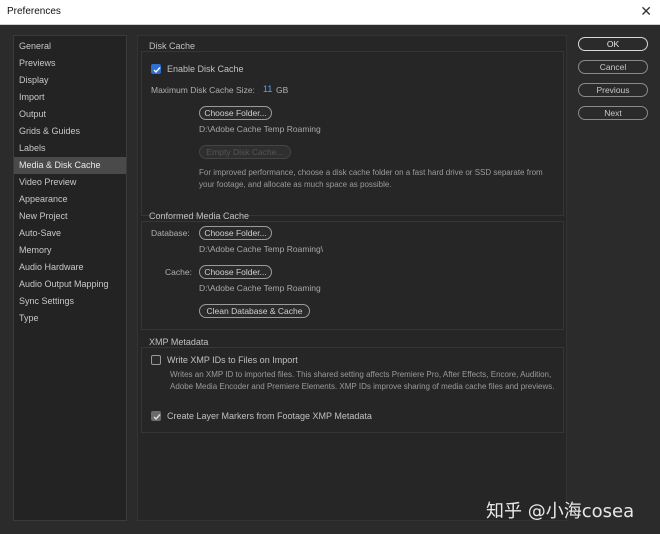  Describe the element at coordinates (70, 165) in the screenshot. I see `sidebar-item-media-disk-cache: Media & Disk Cache` at that location.